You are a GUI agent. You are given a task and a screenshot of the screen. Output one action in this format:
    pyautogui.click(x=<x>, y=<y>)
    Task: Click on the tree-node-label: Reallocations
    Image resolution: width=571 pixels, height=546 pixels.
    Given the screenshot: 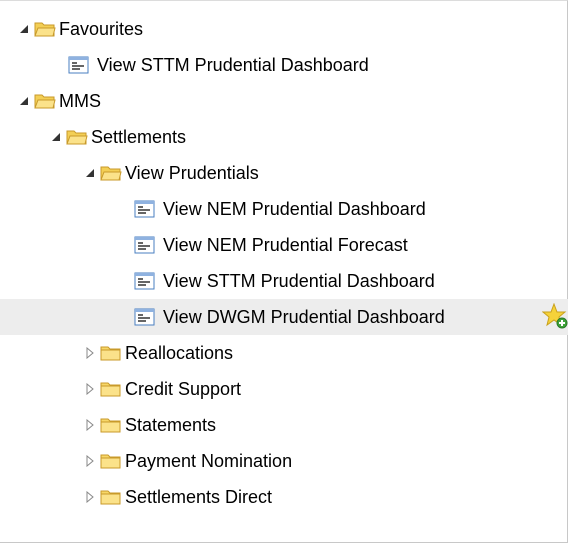 What is the action you would take?
    pyautogui.click(x=179, y=353)
    